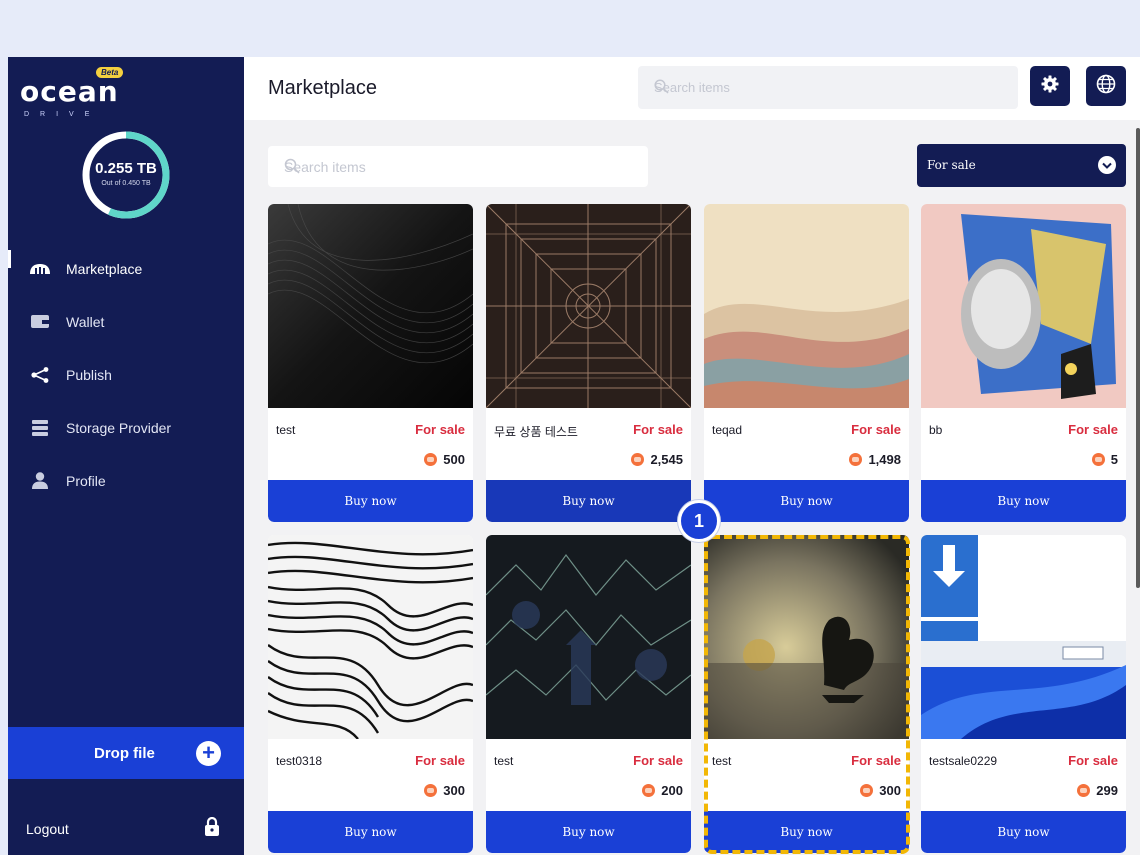 The image size is (1140, 855). I want to click on beta-badge: Beta, so click(110, 72).